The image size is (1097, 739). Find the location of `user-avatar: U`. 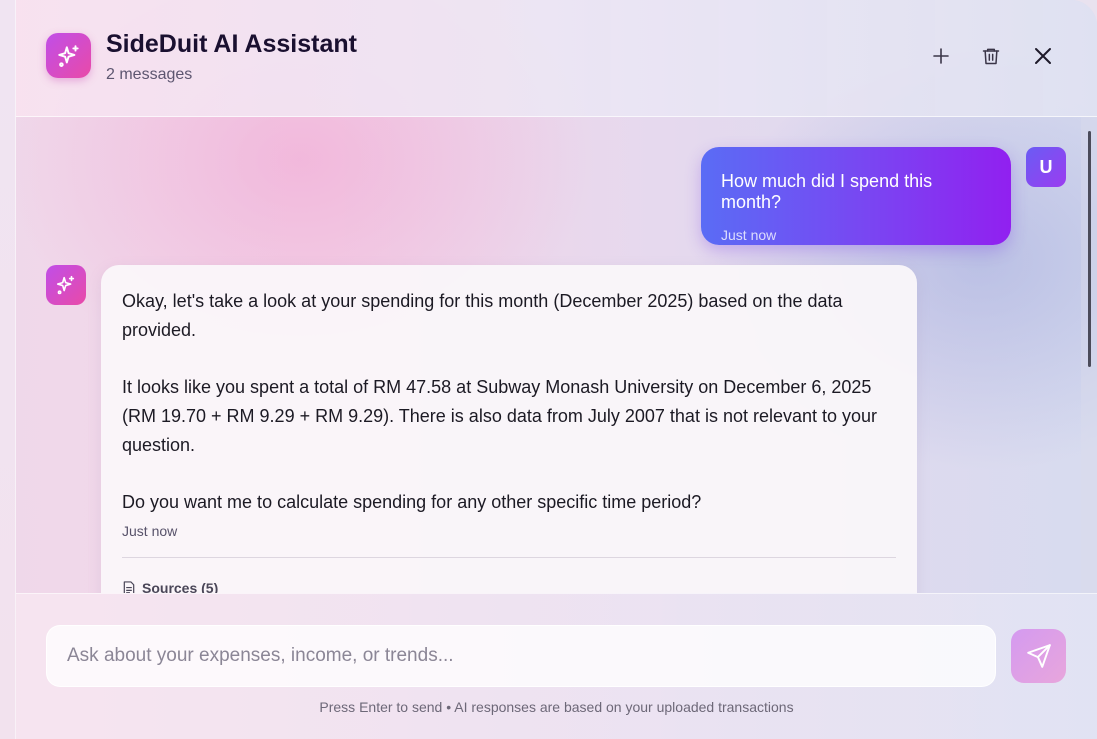

user-avatar: U is located at coordinates (1046, 167).